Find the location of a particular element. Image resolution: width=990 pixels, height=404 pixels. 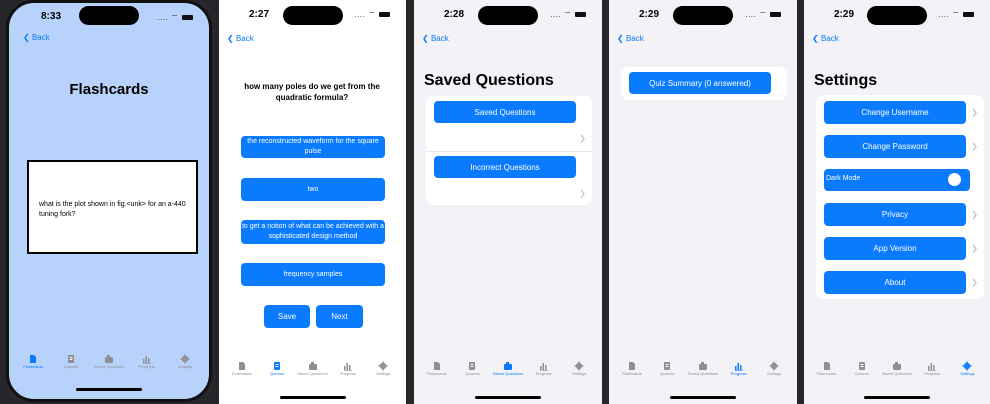

settings-list is located at coordinates (900, 197).